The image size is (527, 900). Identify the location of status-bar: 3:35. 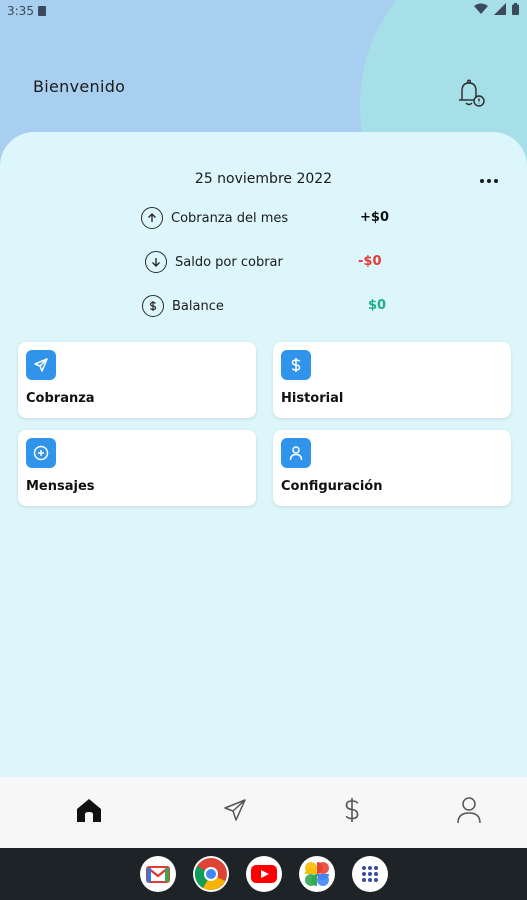
(263, 12).